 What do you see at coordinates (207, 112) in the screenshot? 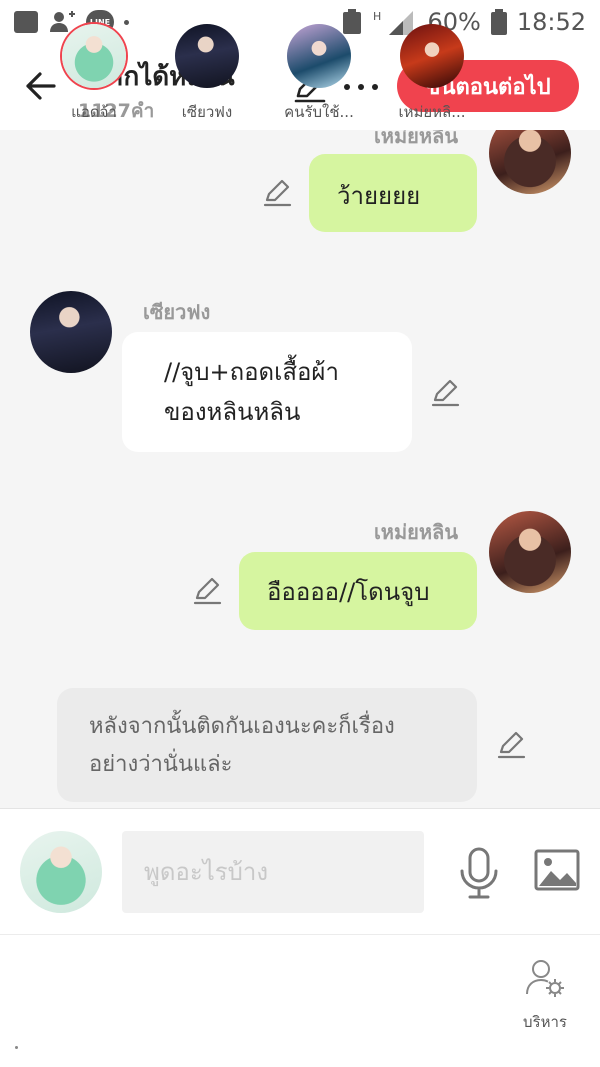
I see `character-label: เซียวฟง` at bounding box center [207, 112].